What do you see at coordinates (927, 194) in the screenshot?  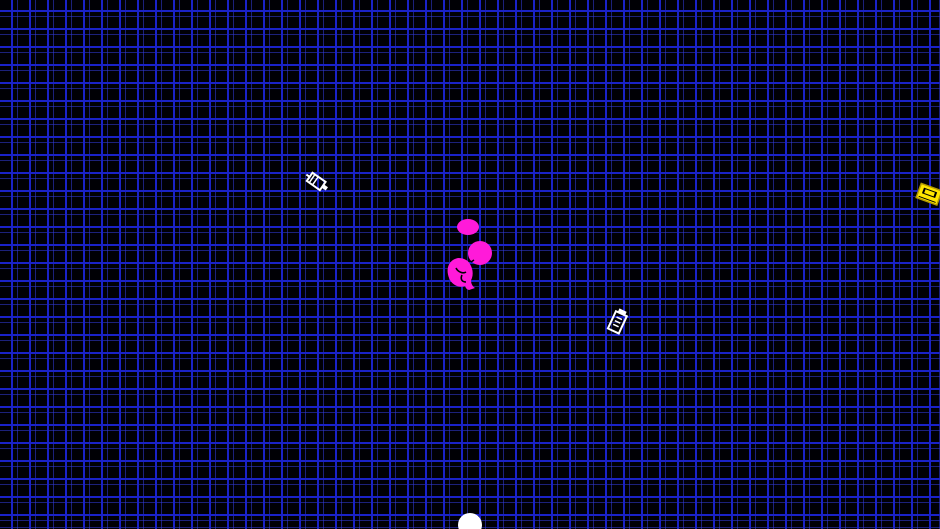 I see `cassette-icon` at bounding box center [927, 194].